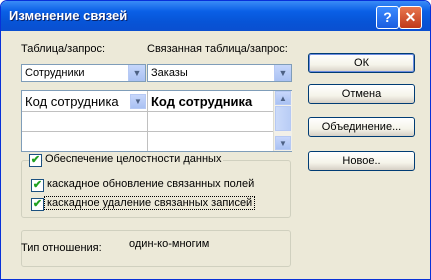  I want to click on cascade-delete-label: каскадное удаление связанных записей, so click(149, 203).